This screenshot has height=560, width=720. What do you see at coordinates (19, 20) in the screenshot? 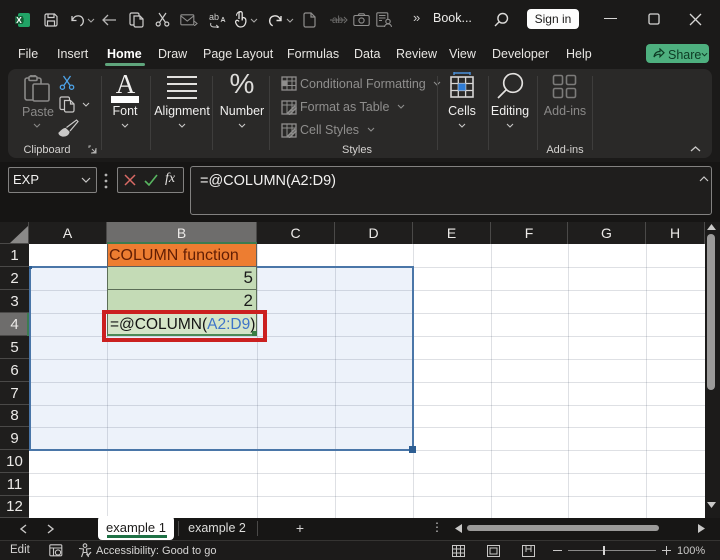
I see `svg-text: X` at bounding box center [19, 20].